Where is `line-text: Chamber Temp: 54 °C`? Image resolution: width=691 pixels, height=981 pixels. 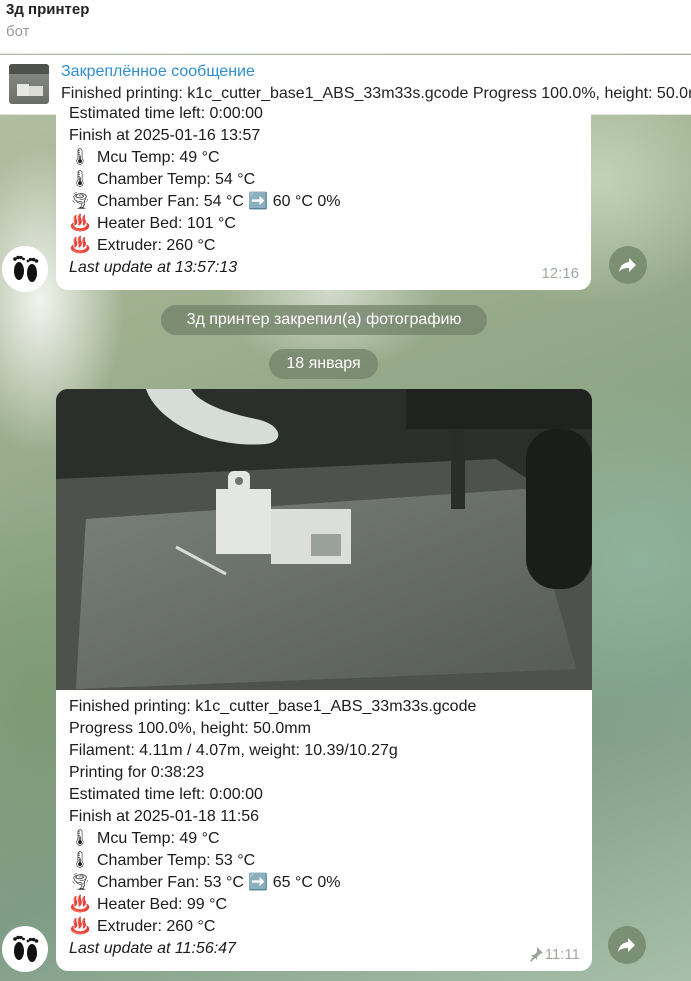 line-text: Chamber Temp: 54 °C is located at coordinates (176, 179).